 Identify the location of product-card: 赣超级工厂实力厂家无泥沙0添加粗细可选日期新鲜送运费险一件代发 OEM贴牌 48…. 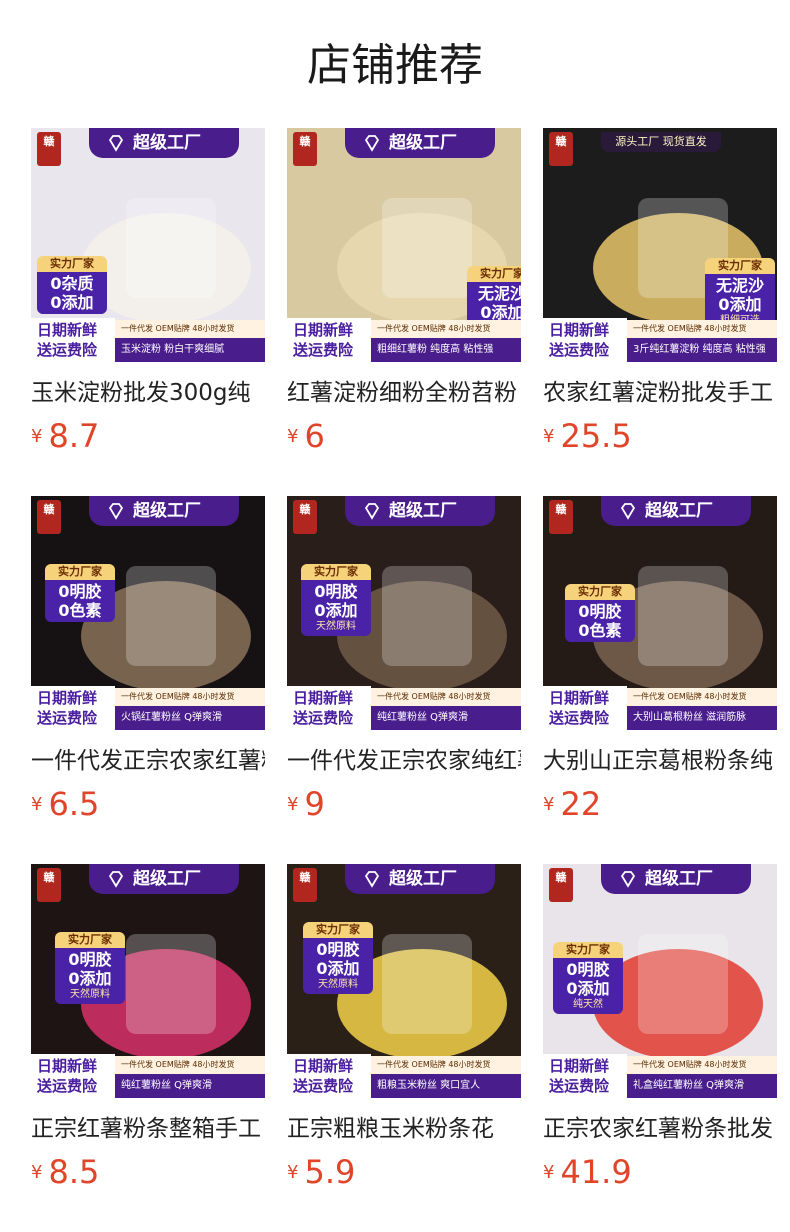
(404, 293).